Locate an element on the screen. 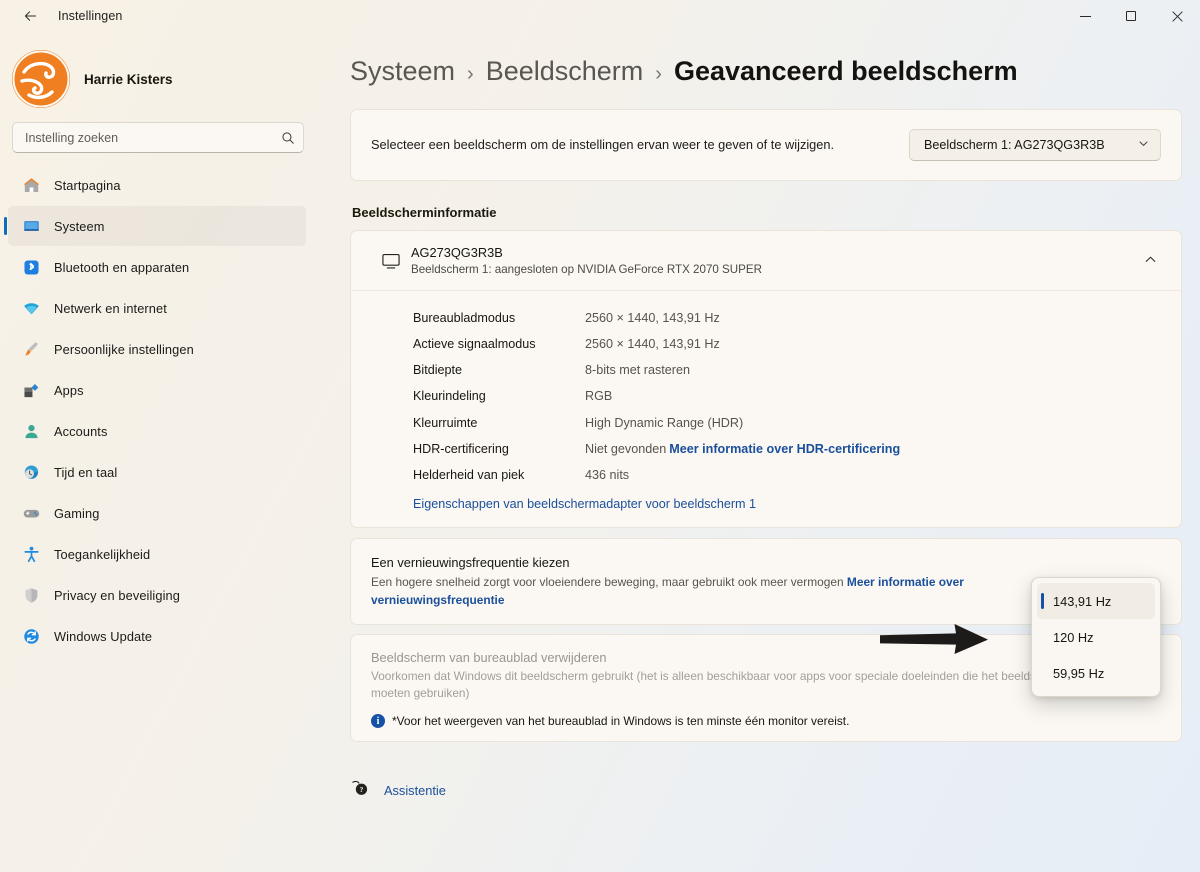 The image size is (1200, 872). title-bar: Instellingen is located at coordinates (600, 16).